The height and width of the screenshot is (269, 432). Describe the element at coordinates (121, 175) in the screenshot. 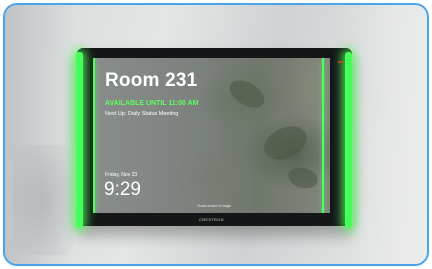

I see `current-date: Friday, Nov 23` at that location.